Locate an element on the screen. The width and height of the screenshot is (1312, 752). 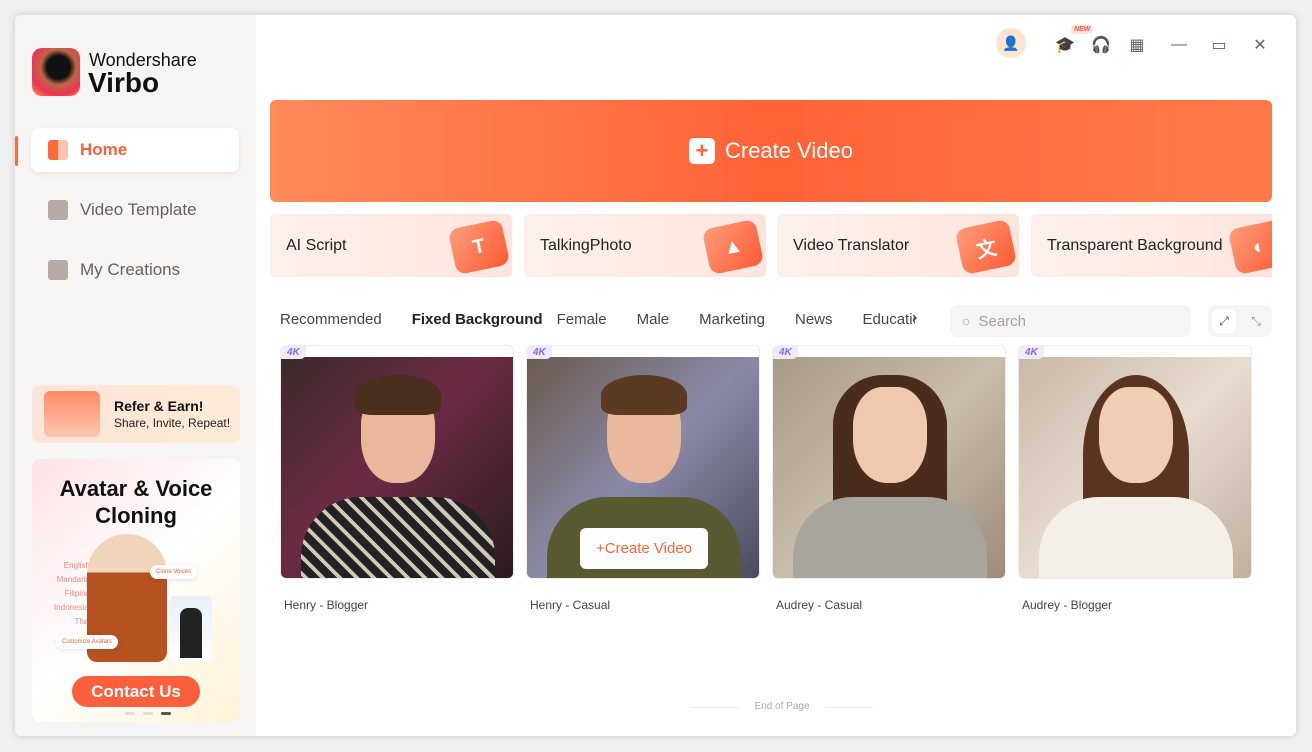
refer-subtitle: Share, Invite, Repeat! is located at coordinates (172, 423).